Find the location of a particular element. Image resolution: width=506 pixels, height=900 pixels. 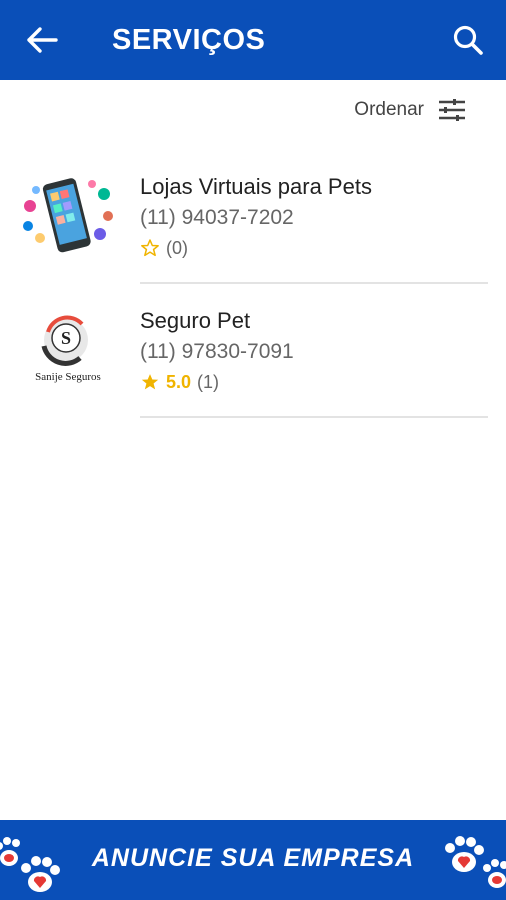

listing-rating: (0) is located at coordinates (314, 248).